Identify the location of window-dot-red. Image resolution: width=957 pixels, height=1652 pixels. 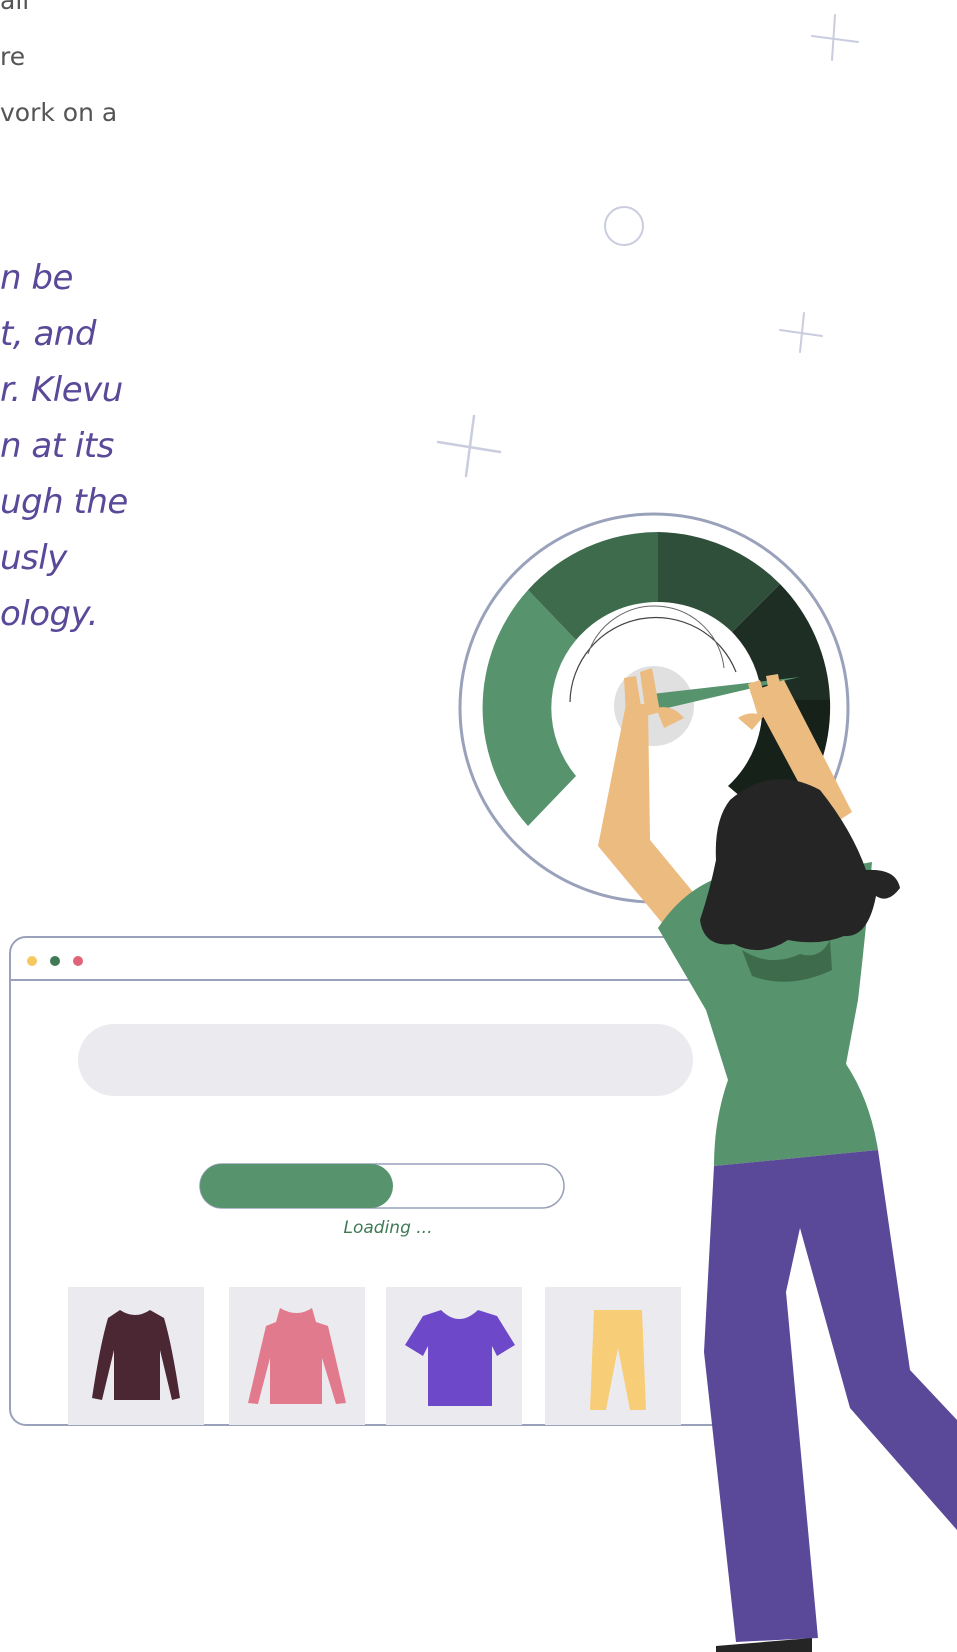
(78, 961).